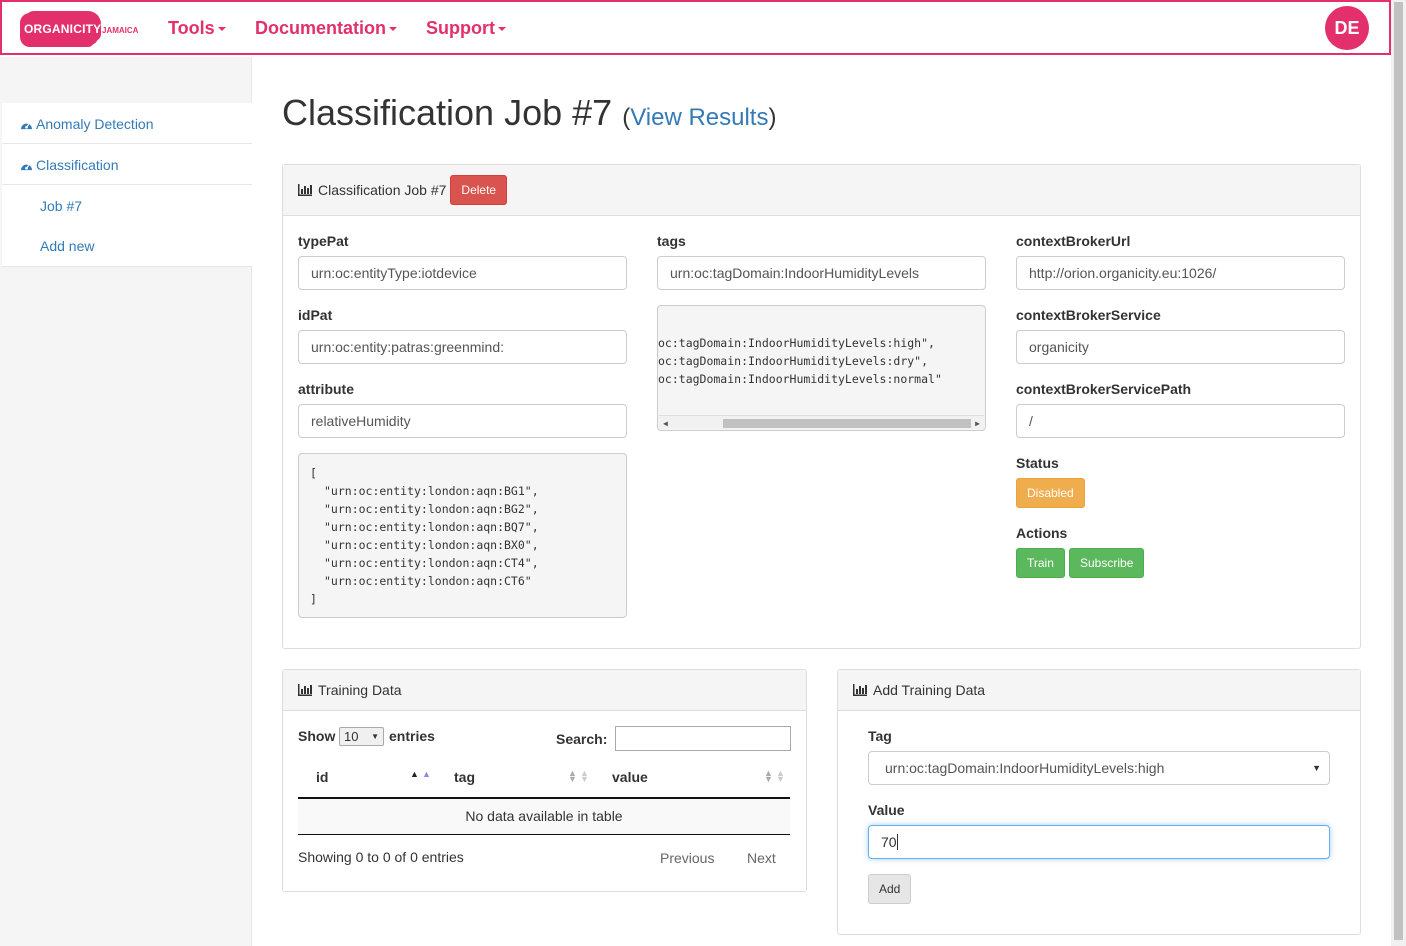 This screenshot has height=946, width=1406. I want to click on value-input: 70, so click(1099, 842).